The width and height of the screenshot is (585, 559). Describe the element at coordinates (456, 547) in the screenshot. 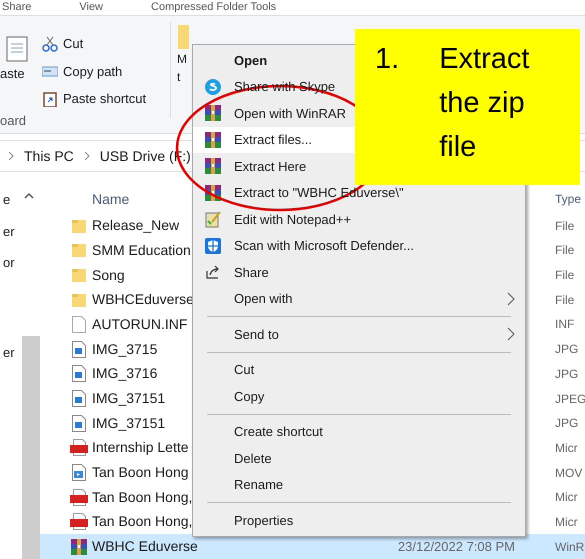

I see `date-modified: 23/12/2022 7:08 PM` at that location.